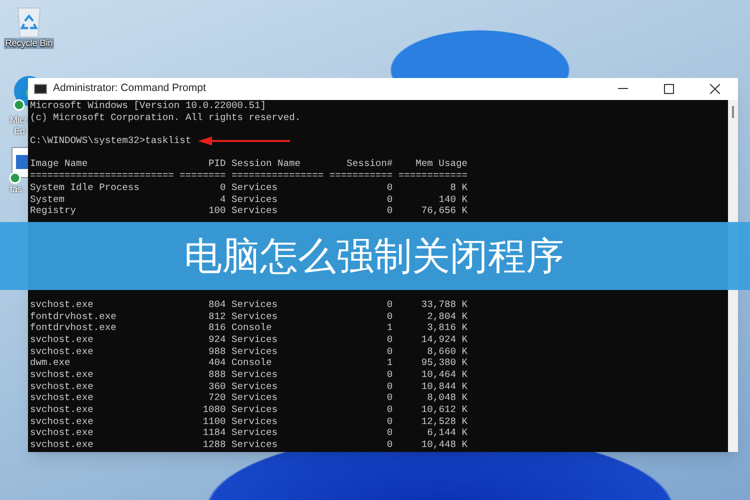  Describe the element at coordinates (669, 89) in the screenshot. I see `maximize-icon` at that location.